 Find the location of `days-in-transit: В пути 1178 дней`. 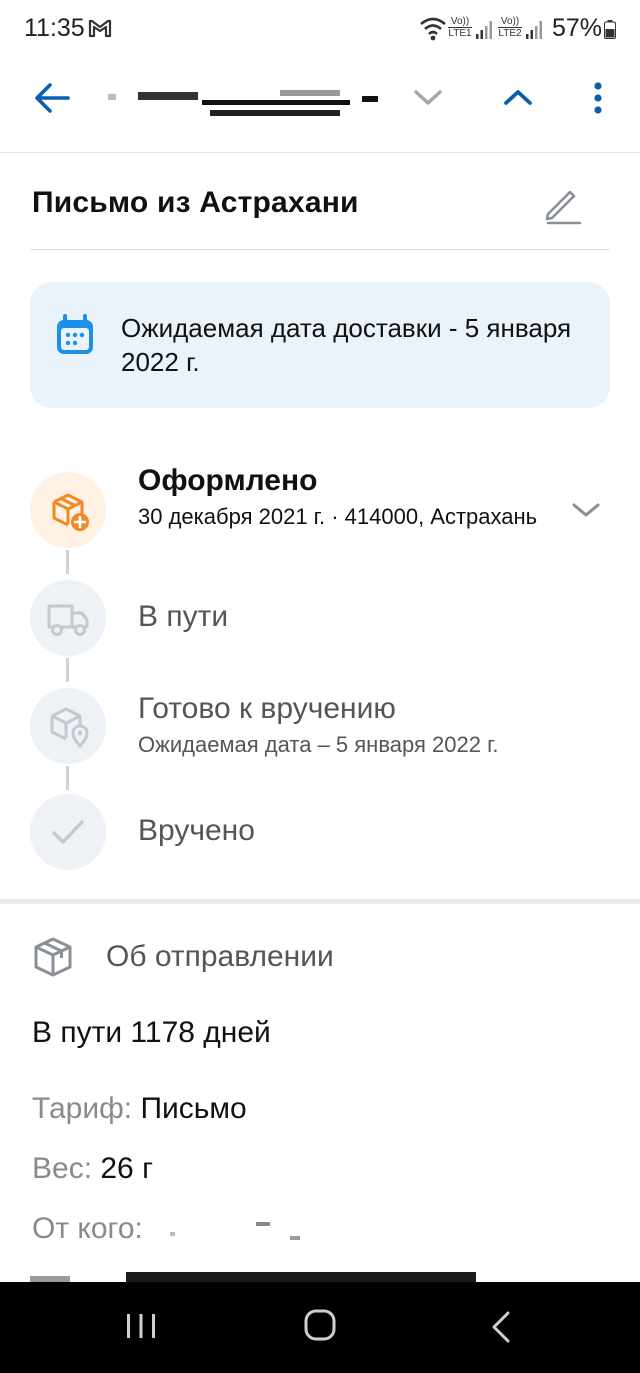

days-in-transit: В пути 1178 дней is located at coordinates (151, 1032).